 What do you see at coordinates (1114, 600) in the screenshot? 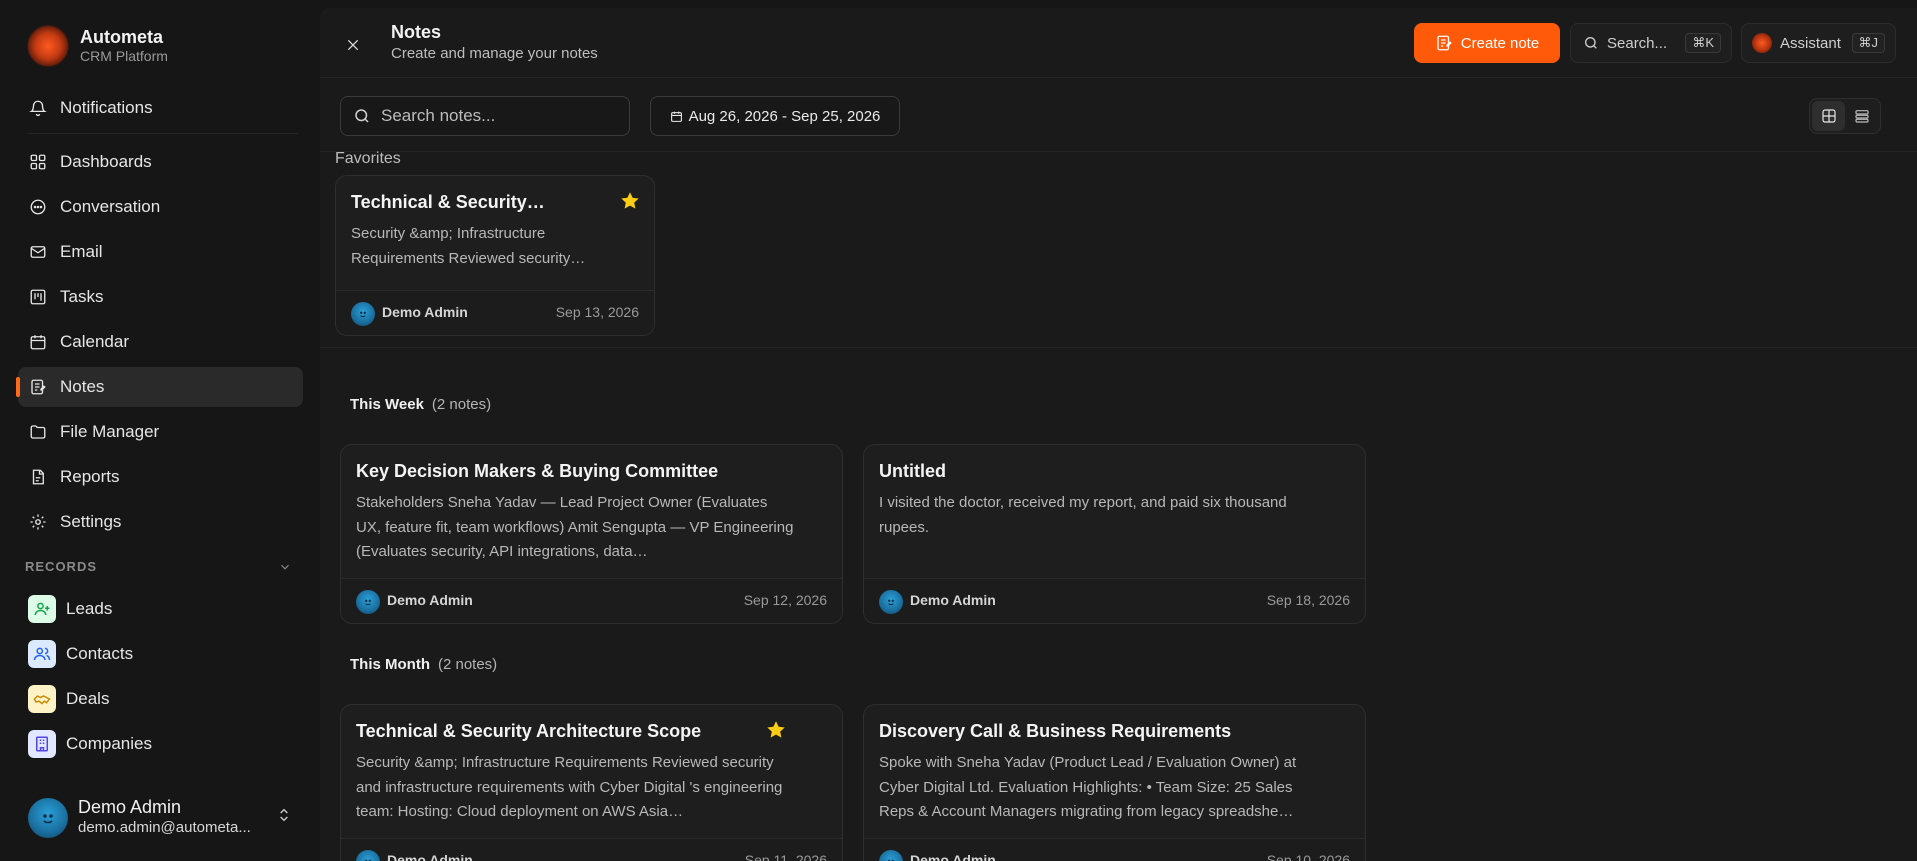
I see `note-footer: Demo Admin Sep 18, 2026` at bounding box center [1114, 600].